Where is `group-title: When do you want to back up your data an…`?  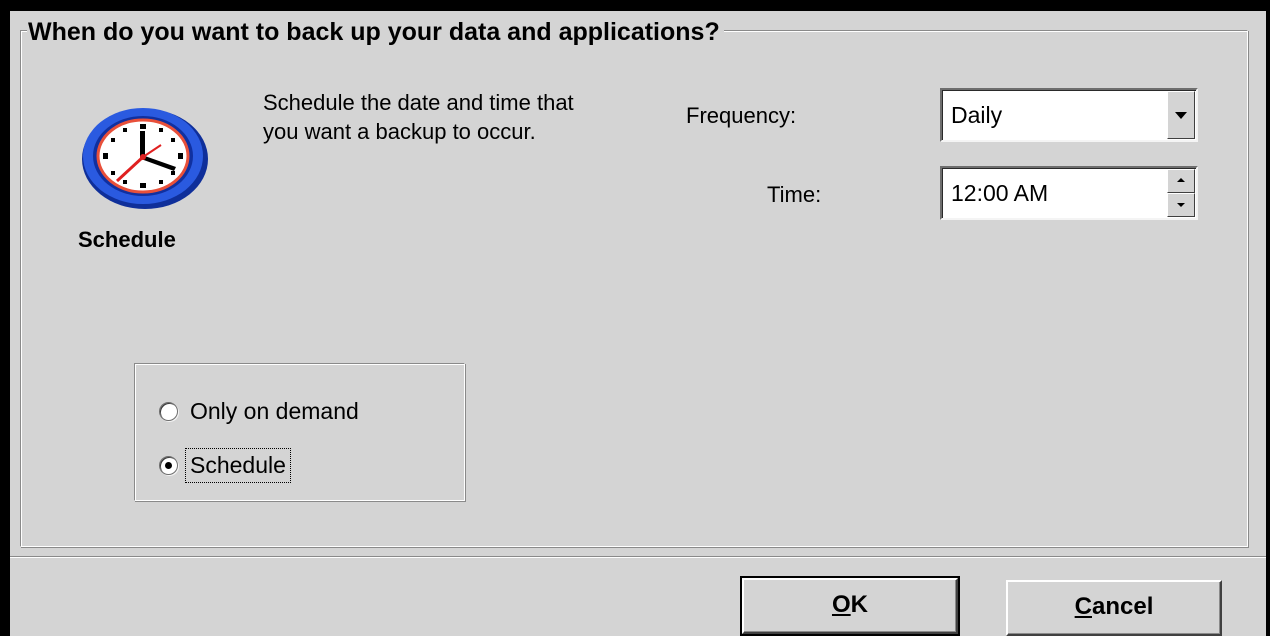
group-title: When do you want to back up your data an… is located at coordinates (375, 32).